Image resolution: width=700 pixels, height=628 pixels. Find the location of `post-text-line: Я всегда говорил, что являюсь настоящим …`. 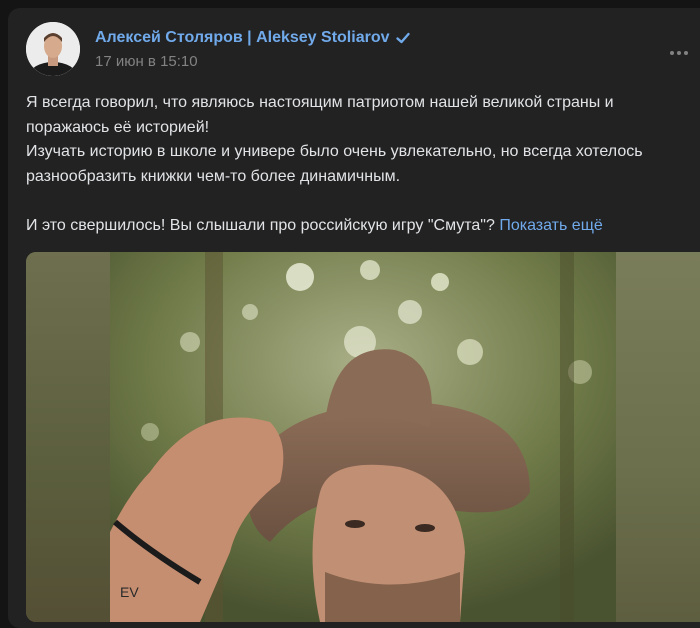

post-text-line: Я всегда говорил, что являюсь настоящим … is located at coordinates (320, 102).